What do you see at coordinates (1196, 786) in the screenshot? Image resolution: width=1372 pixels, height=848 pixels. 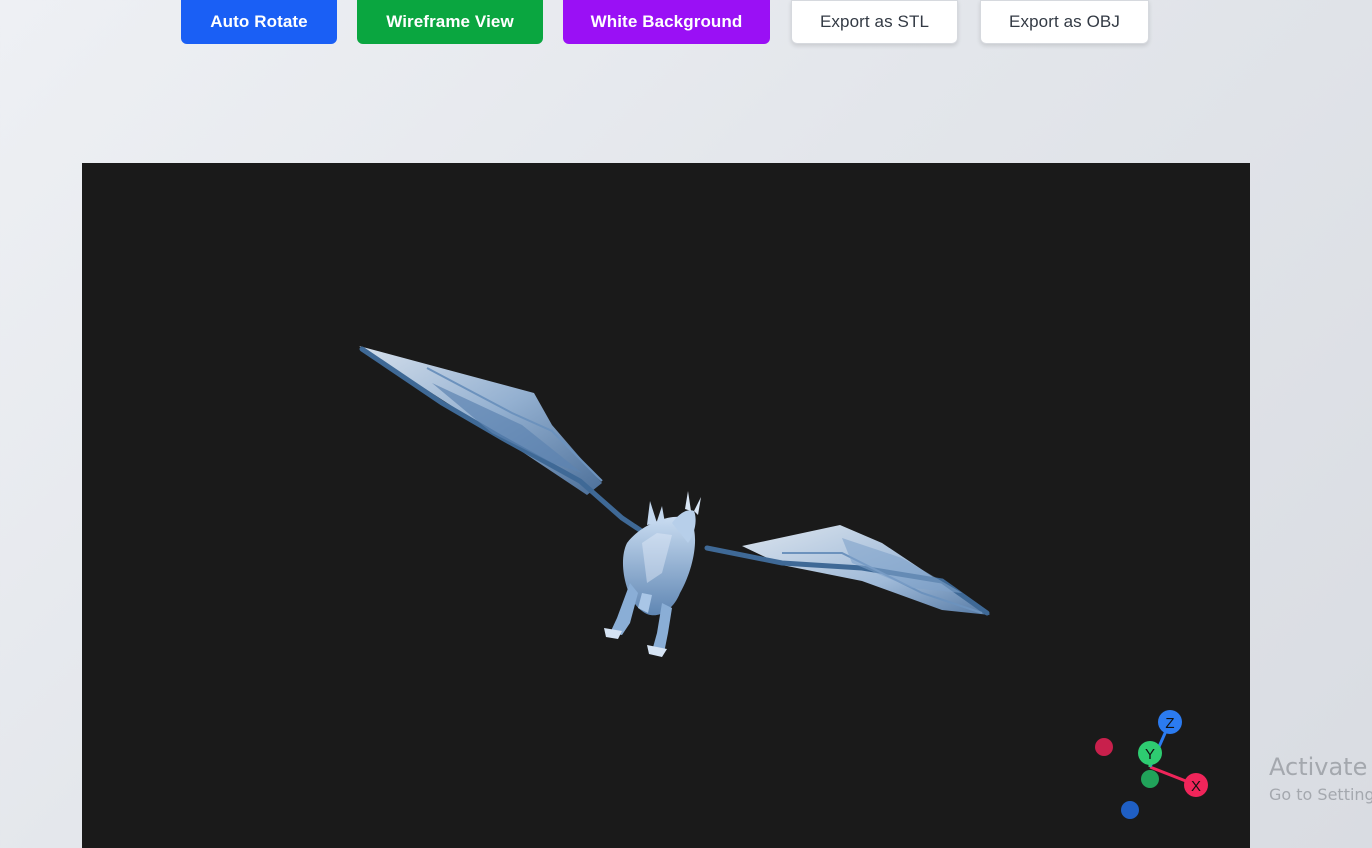 I see `x-axis-label: X` at bounding box center [1196, 786].